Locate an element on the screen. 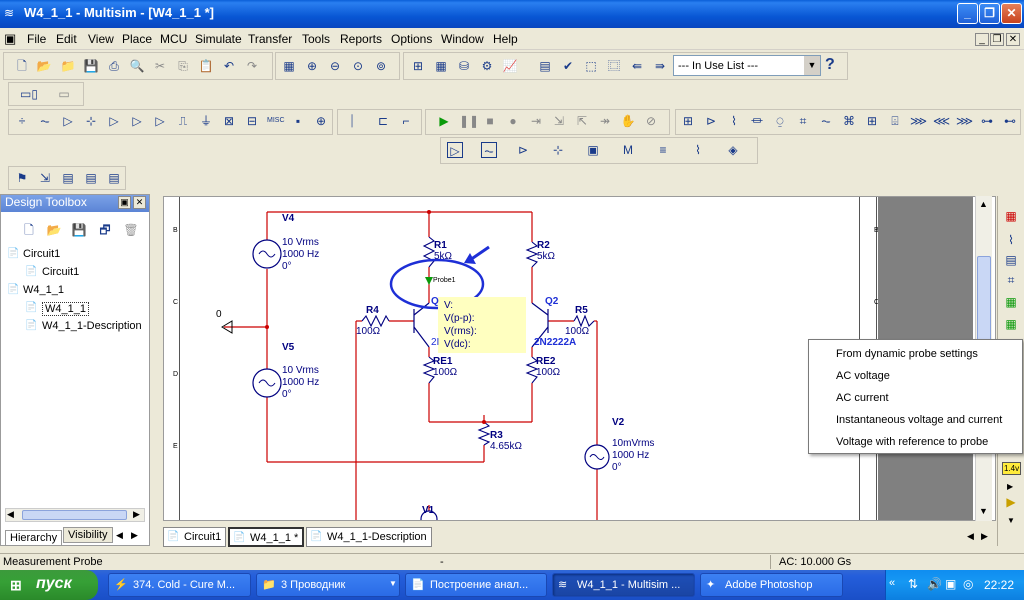 The height and width of the screenshot is (600, 1024). tree-item-w4-1-1-description: W4_1_1-Description is located at coordinates (92, 326).